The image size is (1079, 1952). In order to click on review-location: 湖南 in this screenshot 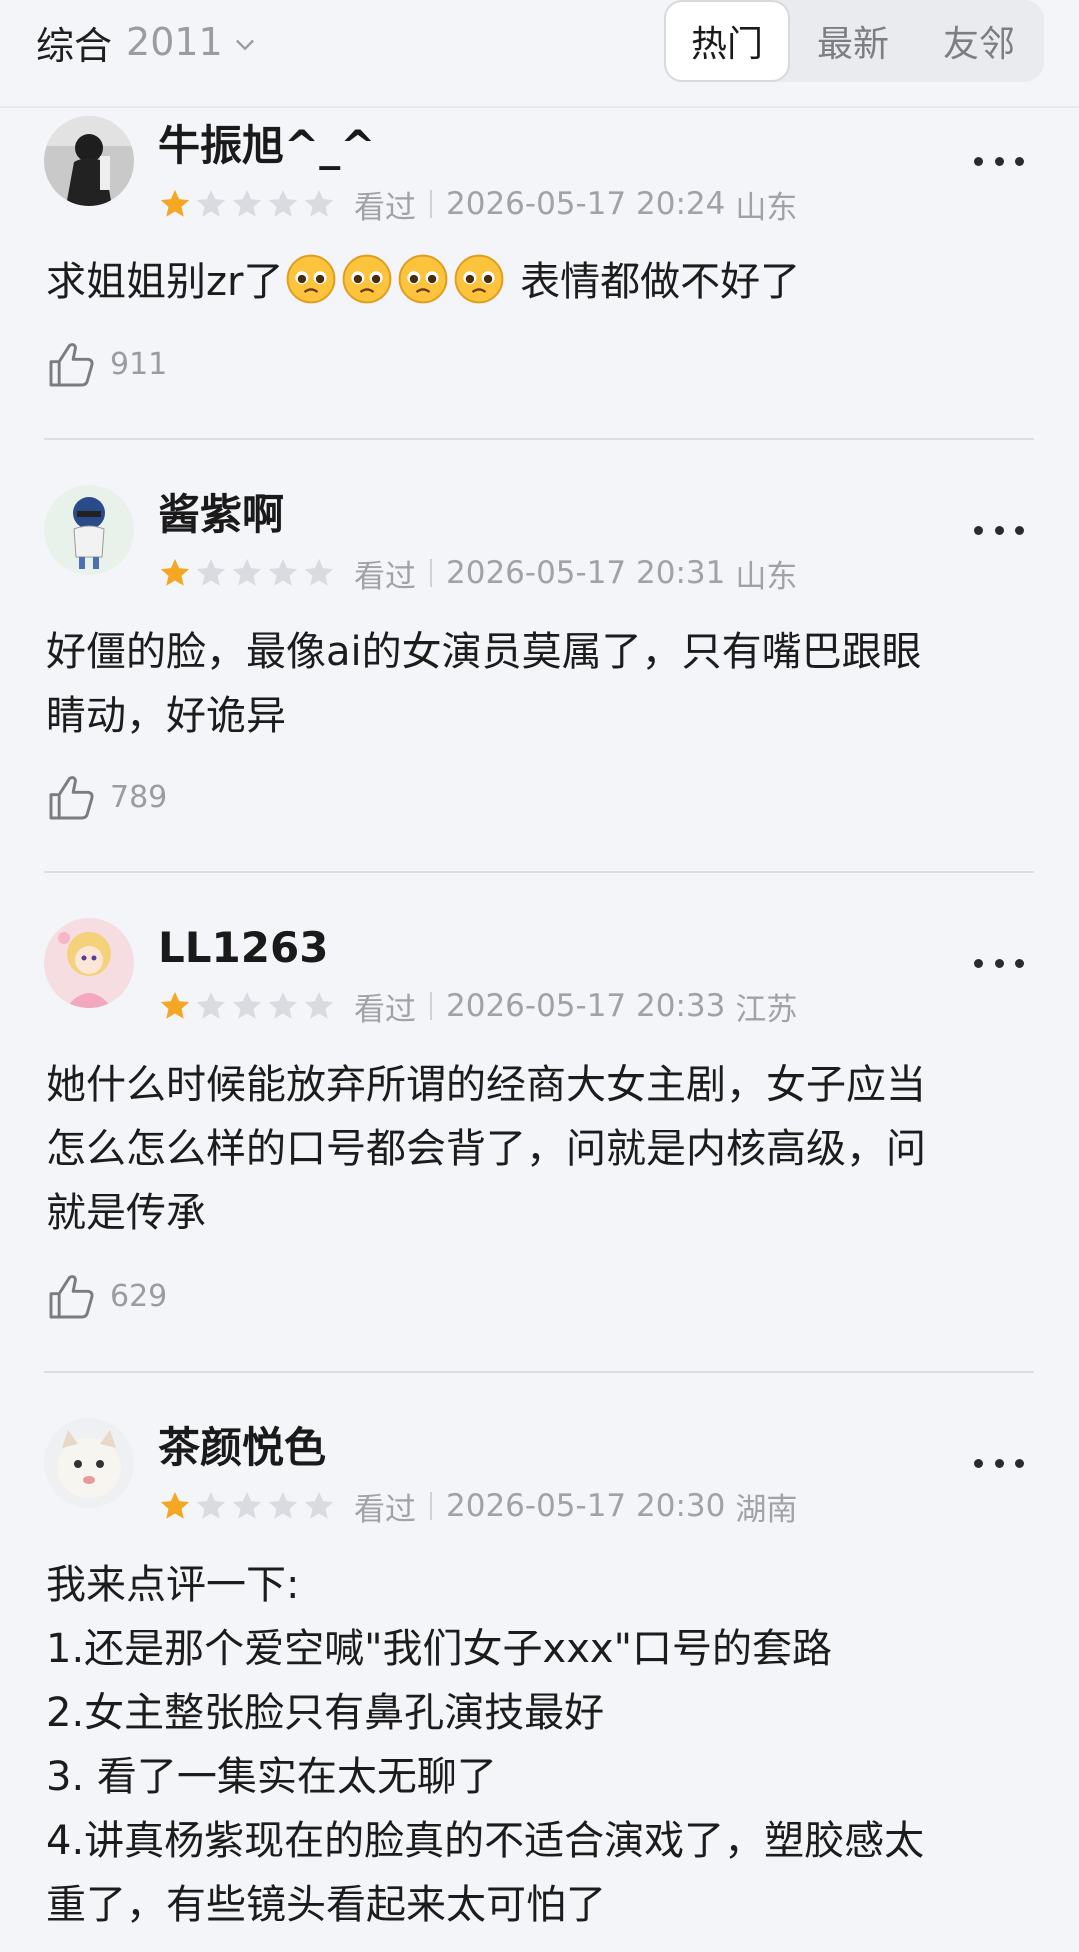, I will do `click(766, 1509)`.